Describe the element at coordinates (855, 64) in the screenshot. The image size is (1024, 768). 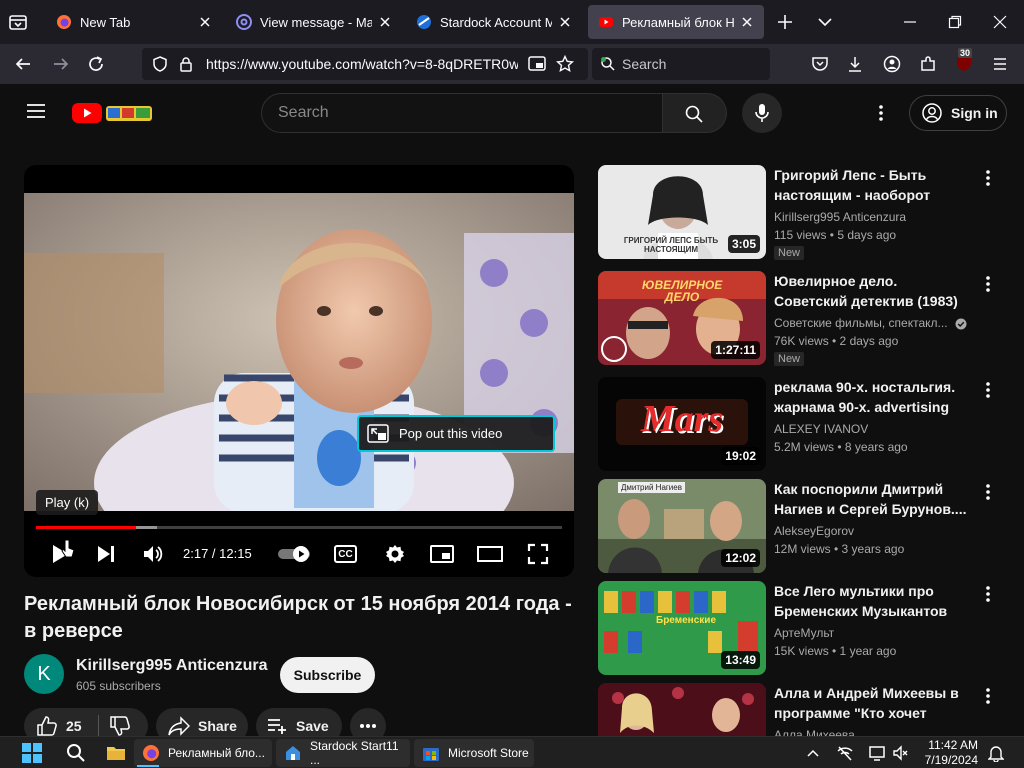
I see `downloads-icon` at that location.